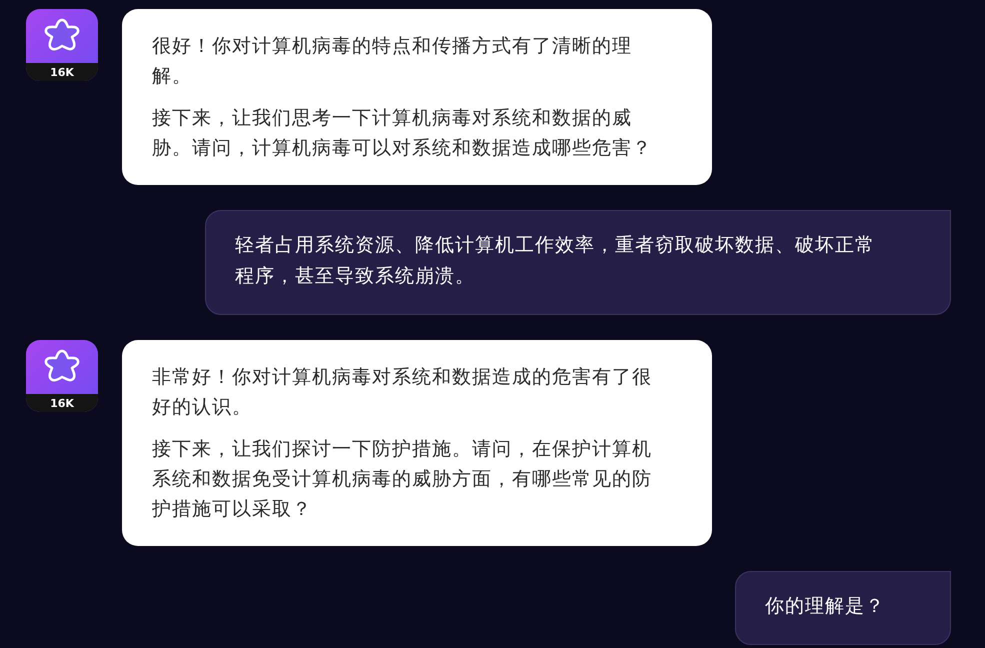  I want to click on message-text: 接下来，让我们思考一下计算机病毒对系统和数据的威胁。请问，计算机病毒可以对系统和数据造成哪些危害？, so click(402, 133).